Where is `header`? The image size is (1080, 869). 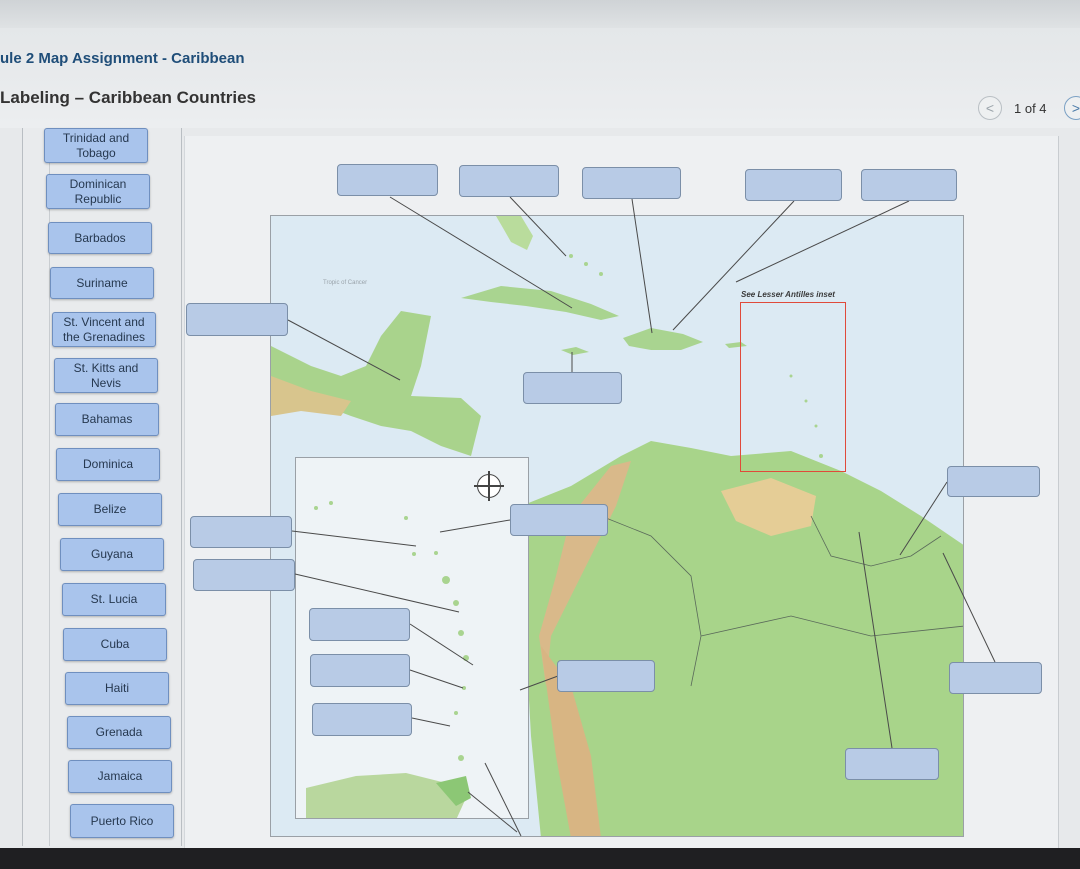
header is located at coordinates (540, 78).